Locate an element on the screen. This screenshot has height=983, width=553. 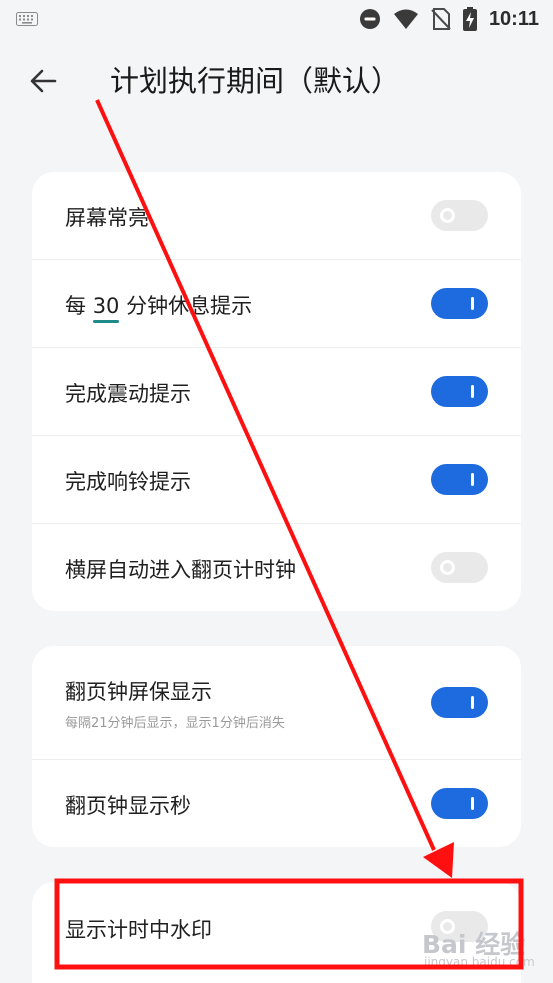
back-arrow-icon is located at coordinates (43, 81).